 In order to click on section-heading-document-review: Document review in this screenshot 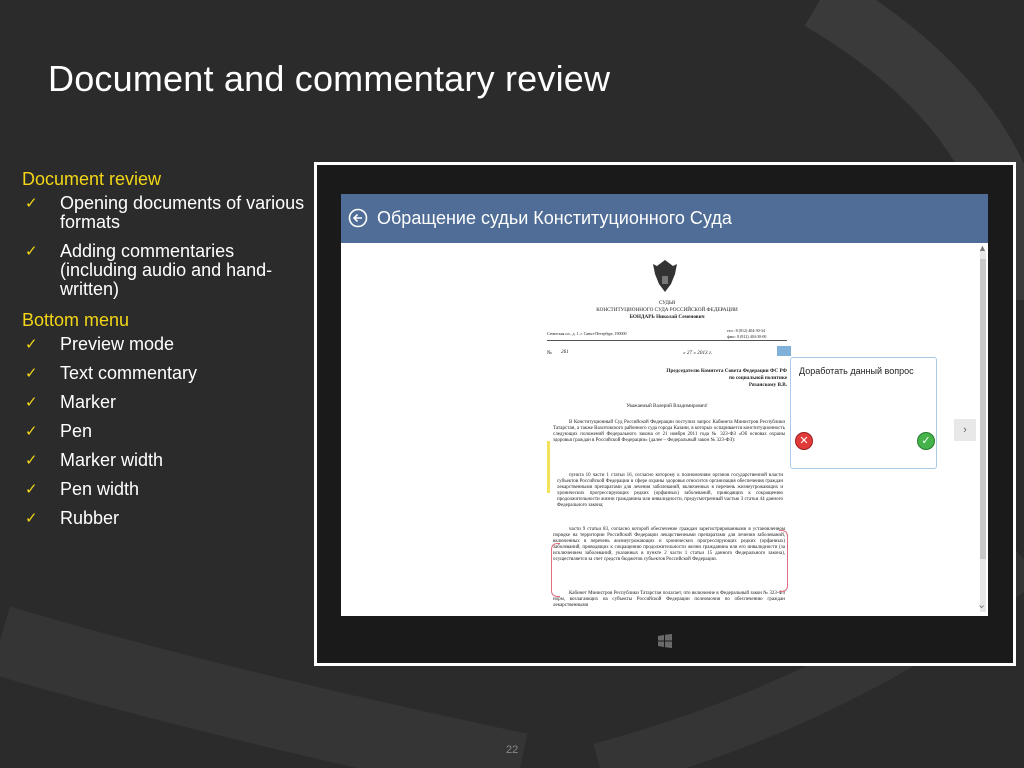, I will do `click(92, 179)`.